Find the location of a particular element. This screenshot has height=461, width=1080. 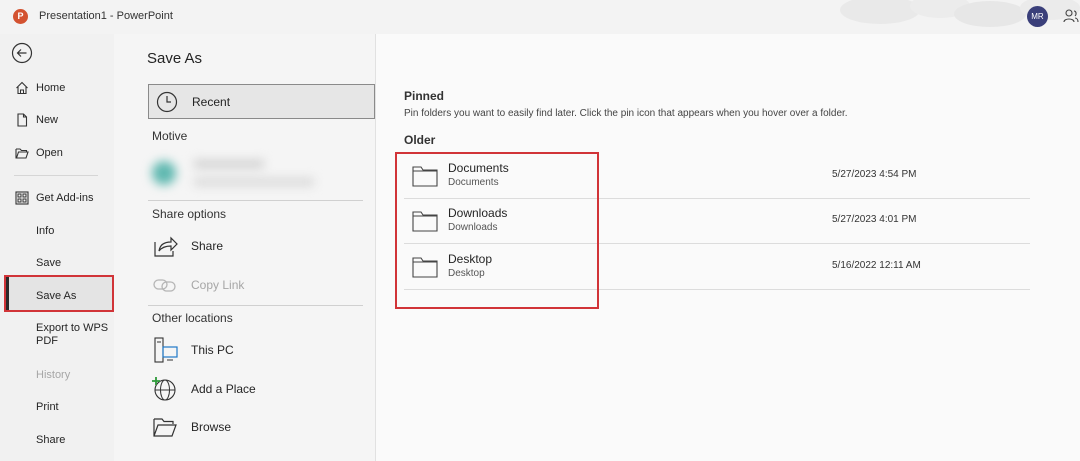

recent-label: Recent is located at coordinates (211, 102).